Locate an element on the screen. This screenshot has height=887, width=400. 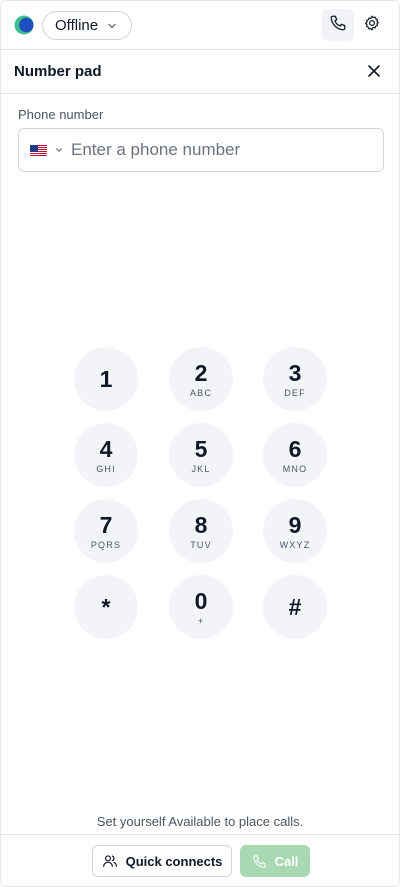
key-7: 7 PQRS is located at coordinates (106, 531).